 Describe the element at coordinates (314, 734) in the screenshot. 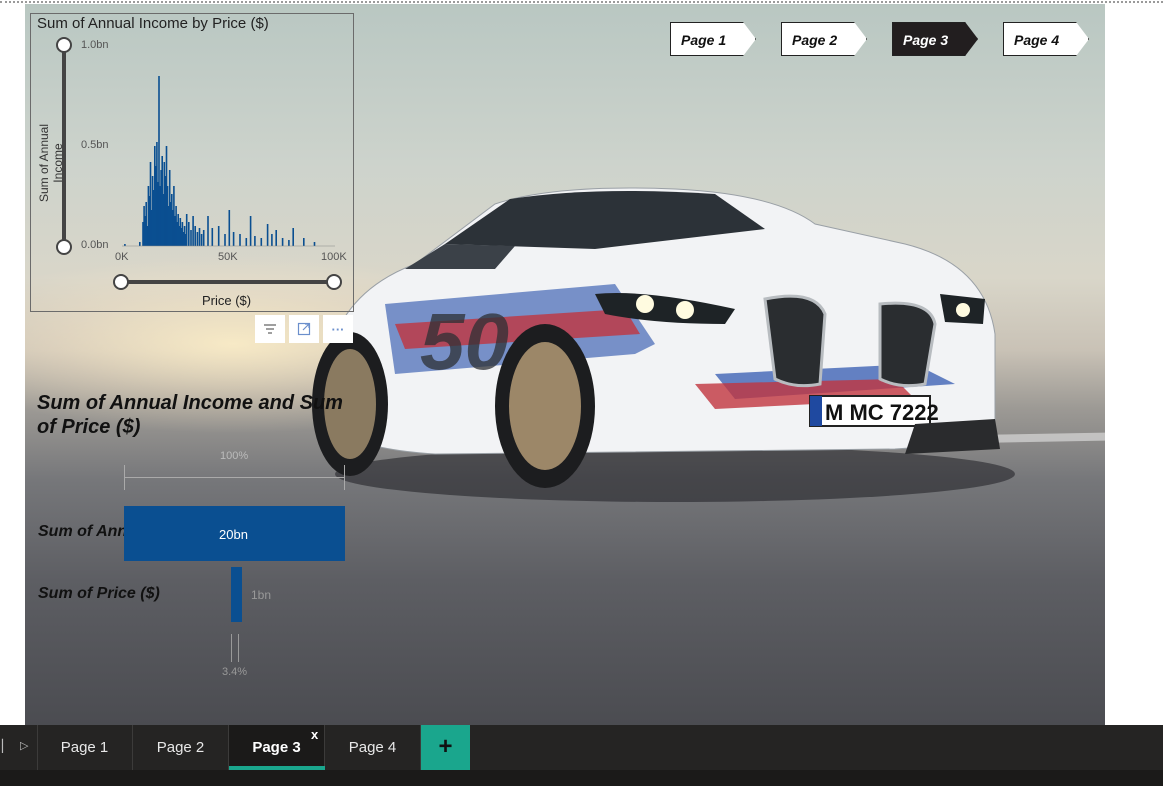

I see `close-tab-icon: x` at that location.